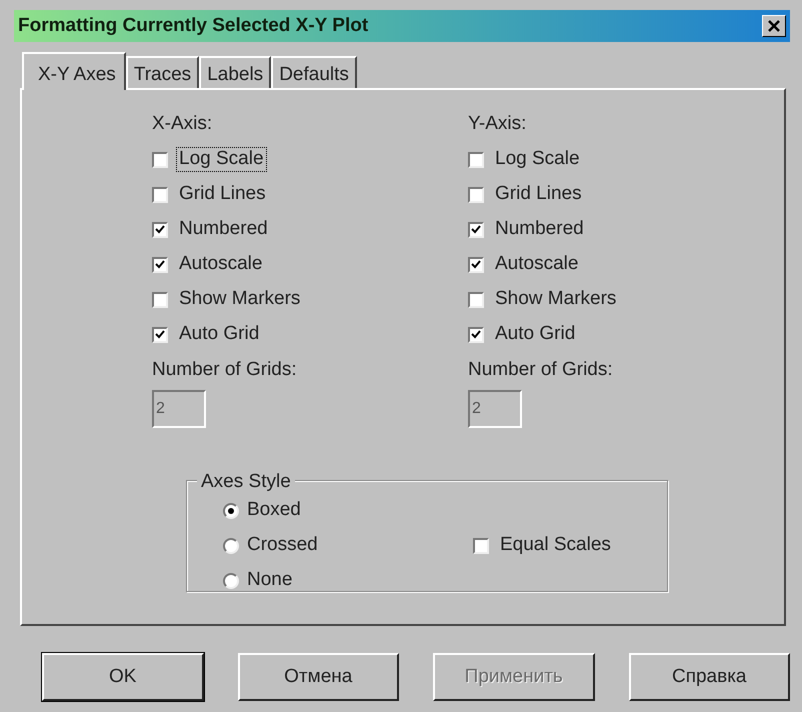  What do you see at coordinates (282, 545) in the screenshot?
I see `radio-label: Crossed` at bounding box center [282, 545].